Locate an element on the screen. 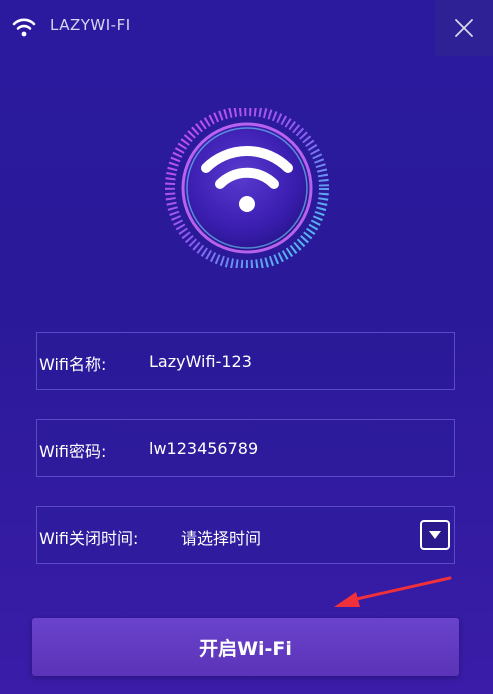 The width and height of the screenshot is (493, 694). start-wifi-button: 开启Wi-Fi is located at coordinates (245, 647).